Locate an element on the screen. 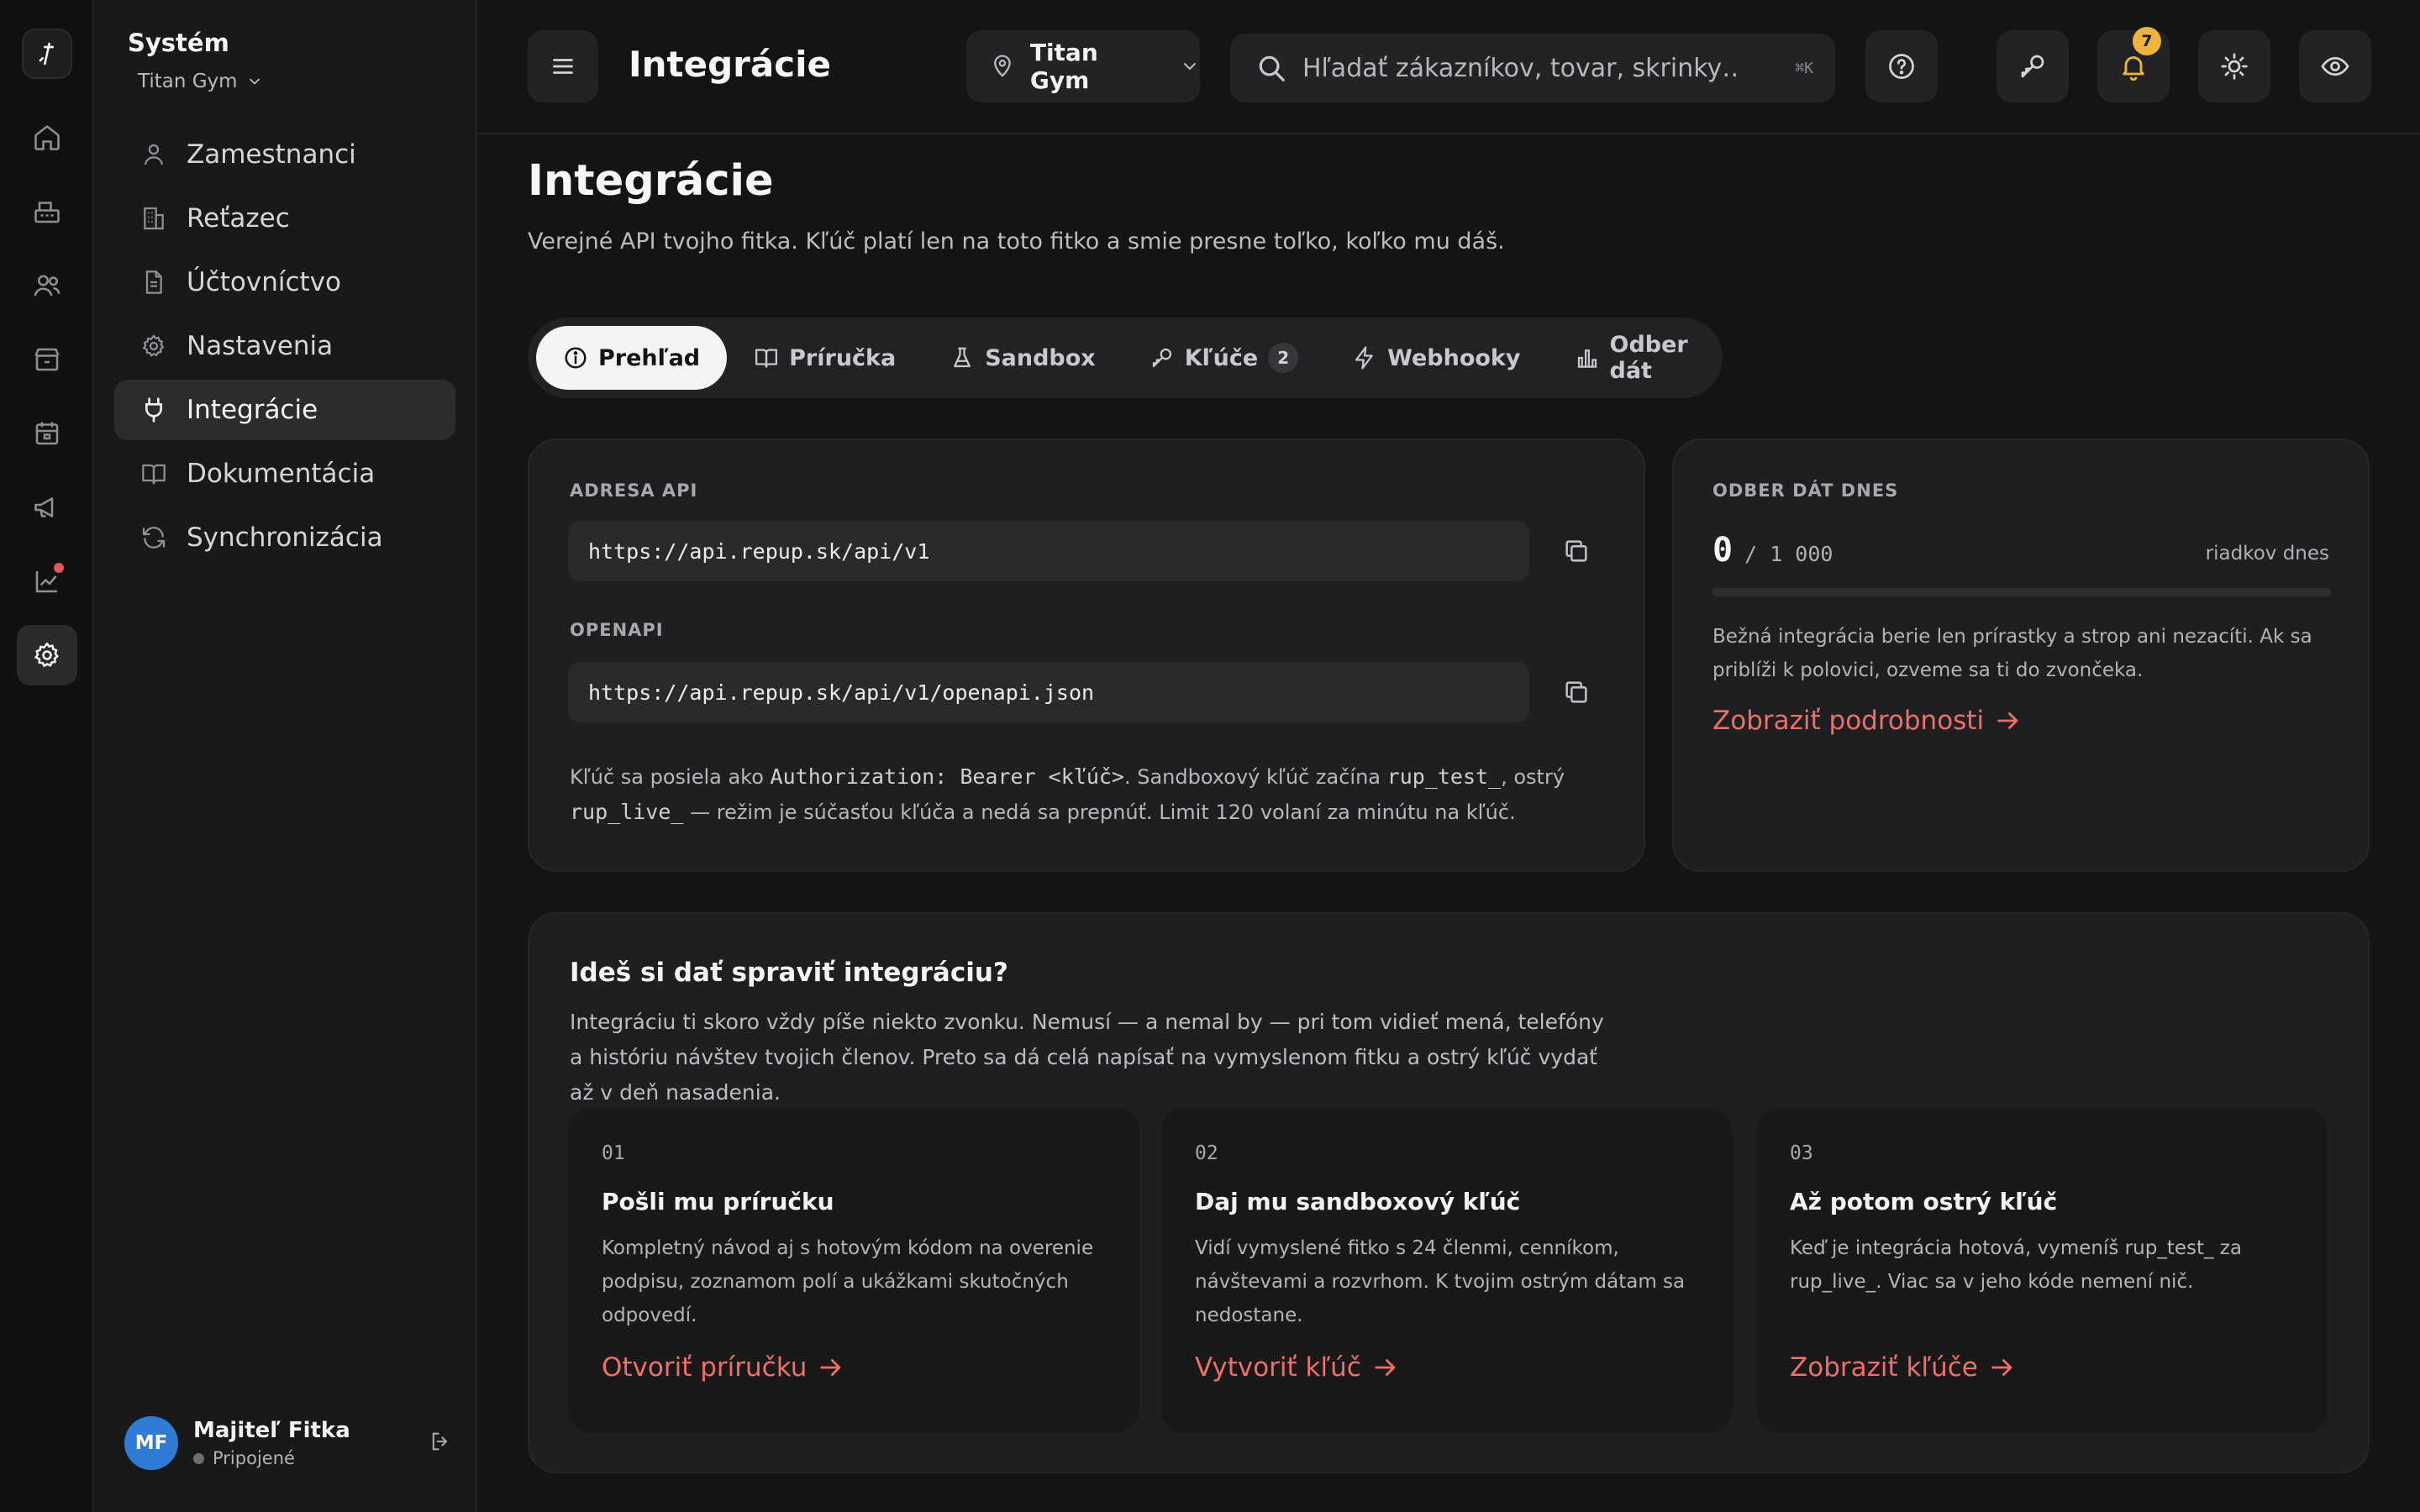  visibility-toggle-button is located at coordinates (2335, 66).